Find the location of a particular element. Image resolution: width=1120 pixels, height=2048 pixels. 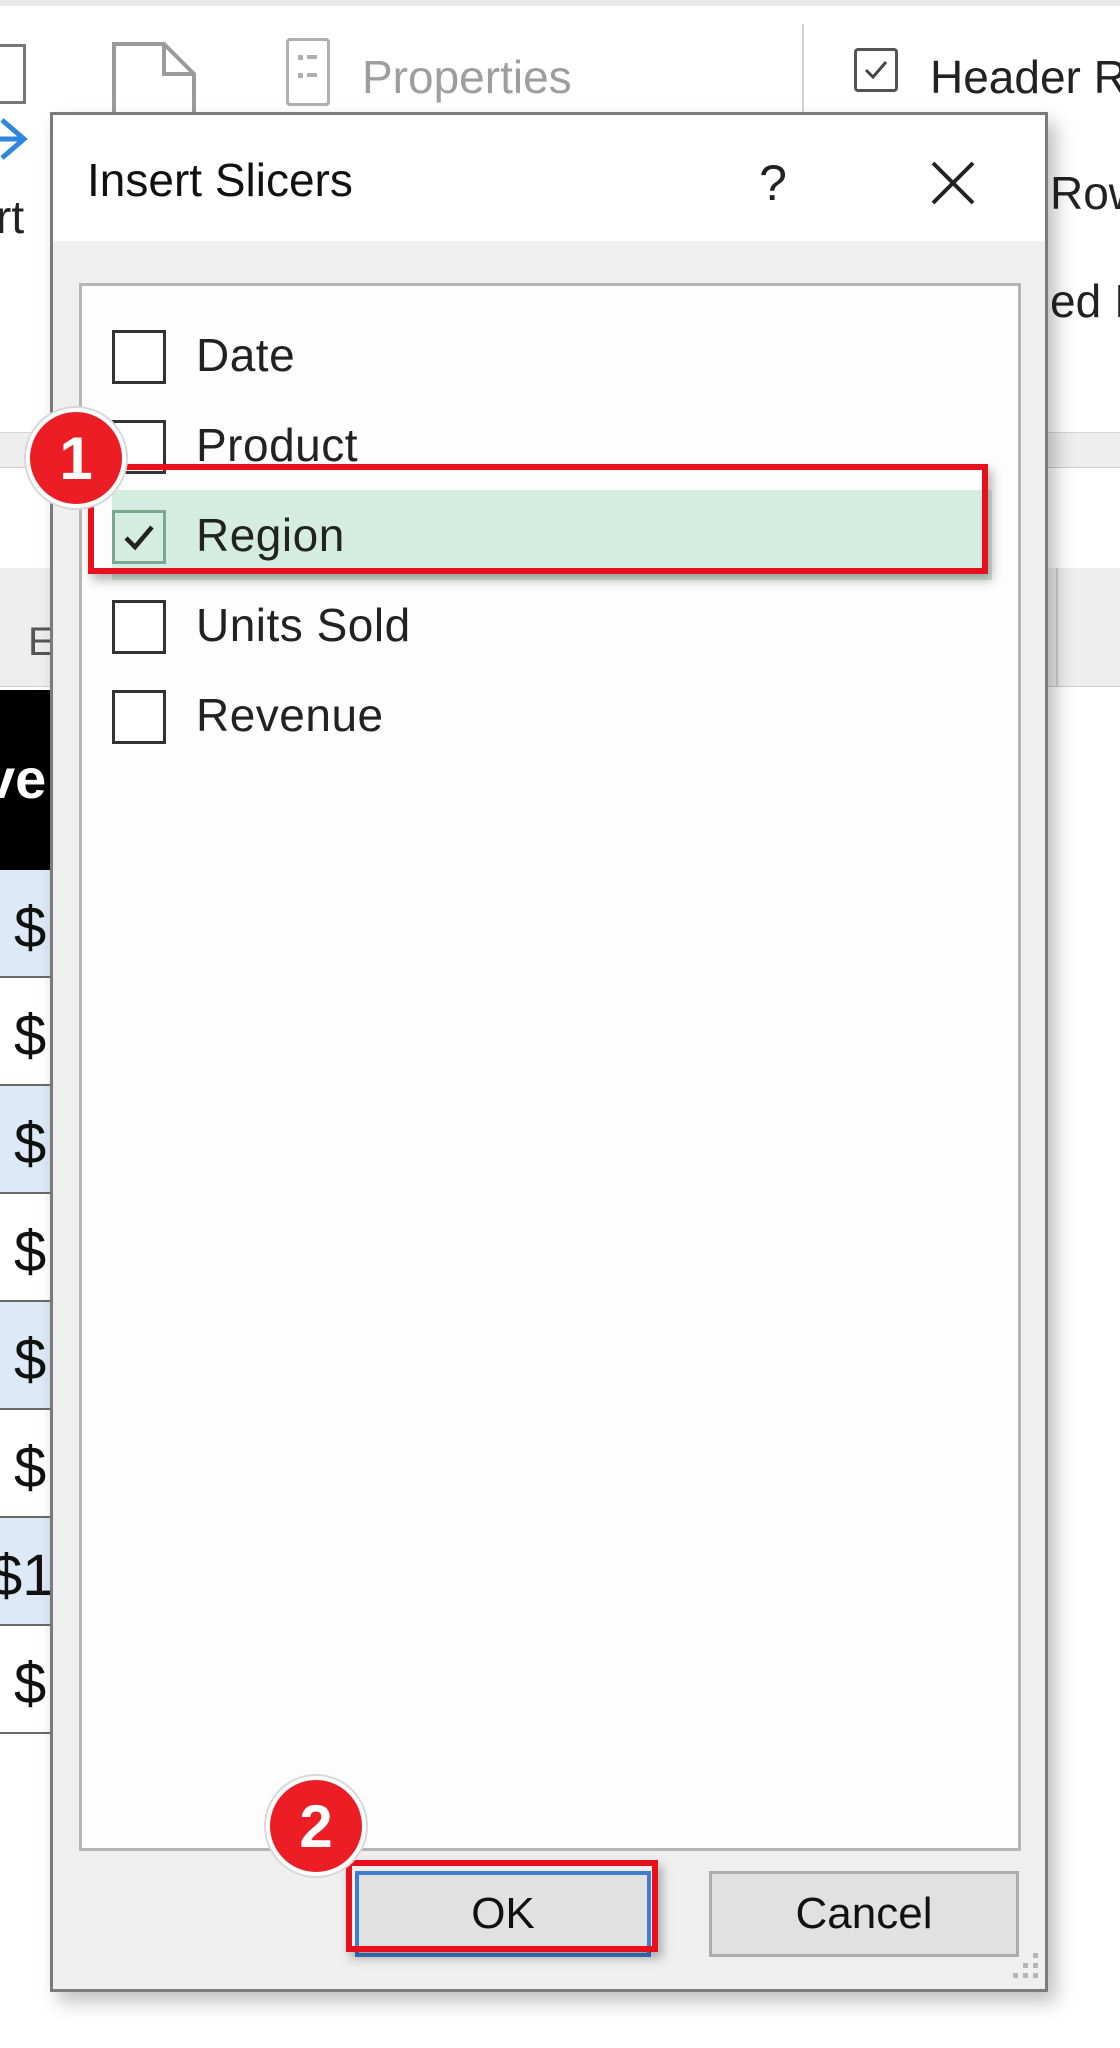

dialog-titlebar: Insert Slicers ? is located at coordinates (549, 178).